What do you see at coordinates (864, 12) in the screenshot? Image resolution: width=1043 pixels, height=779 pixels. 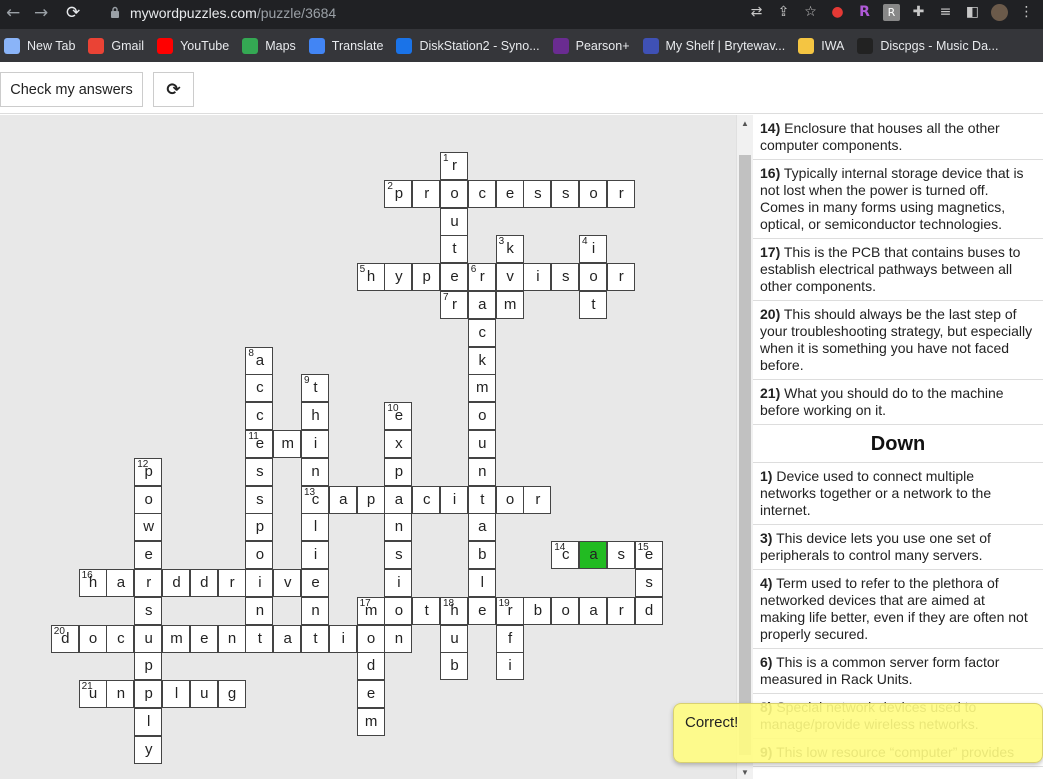 I see `extension-r-icon: R` at bounding box center [864, 12].